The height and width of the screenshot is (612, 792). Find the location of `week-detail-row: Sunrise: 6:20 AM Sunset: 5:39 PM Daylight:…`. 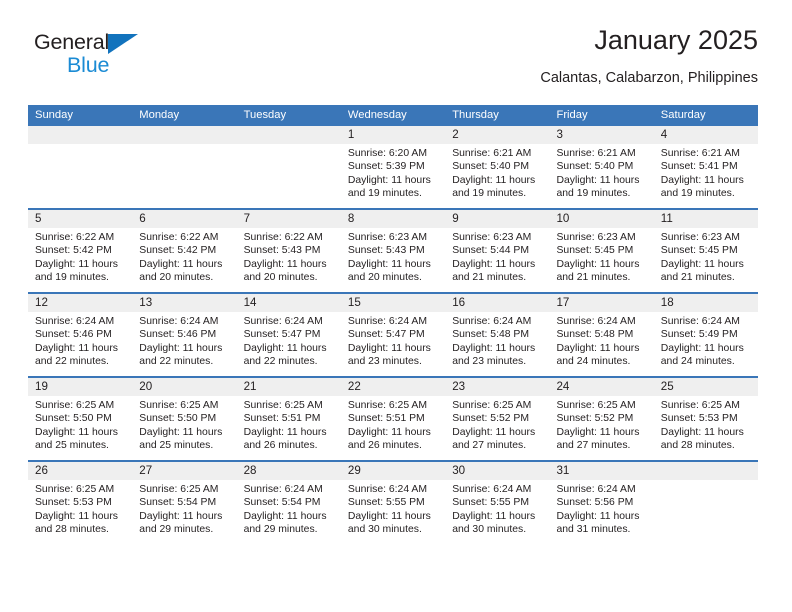

week-detail-row: Sunrise: 6:20 AM Sunset: 5:39 PM Daylight:… is located at coordinates (393, 176).